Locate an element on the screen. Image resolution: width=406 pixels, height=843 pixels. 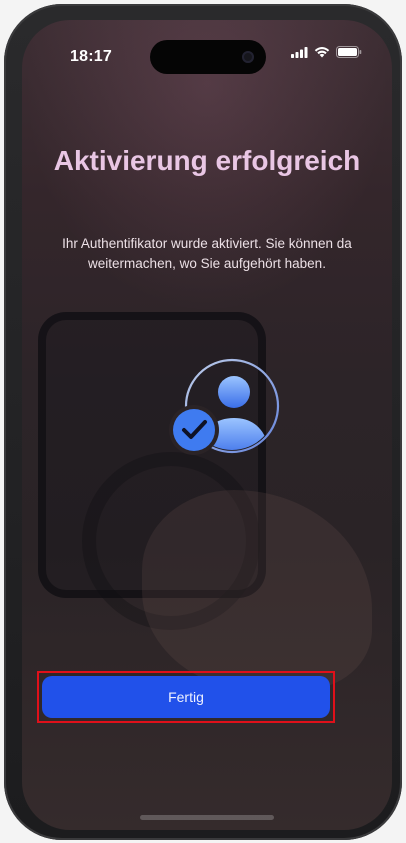
status-icons is located at coordinates (326, 52).